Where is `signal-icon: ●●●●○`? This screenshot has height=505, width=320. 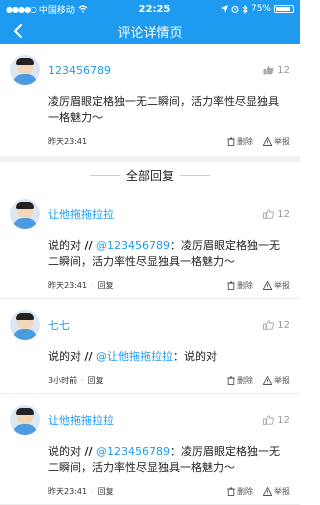 signal-icon: ●●●●○ is located at coordinates (21, 9).